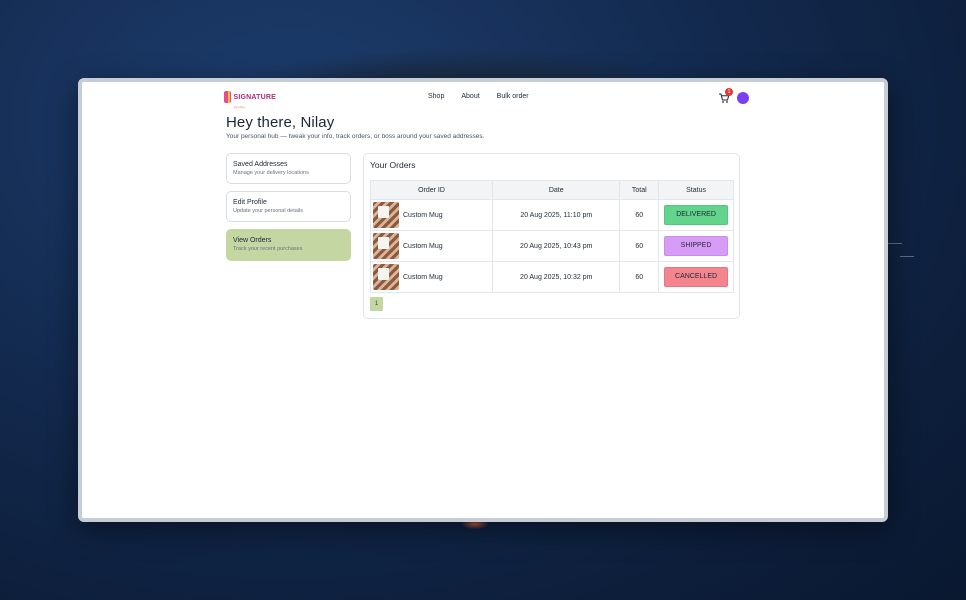  Describe the element at coordinates (252, 240) in the screenshot. I see `sidebar-item-title: View Orders` at that location.